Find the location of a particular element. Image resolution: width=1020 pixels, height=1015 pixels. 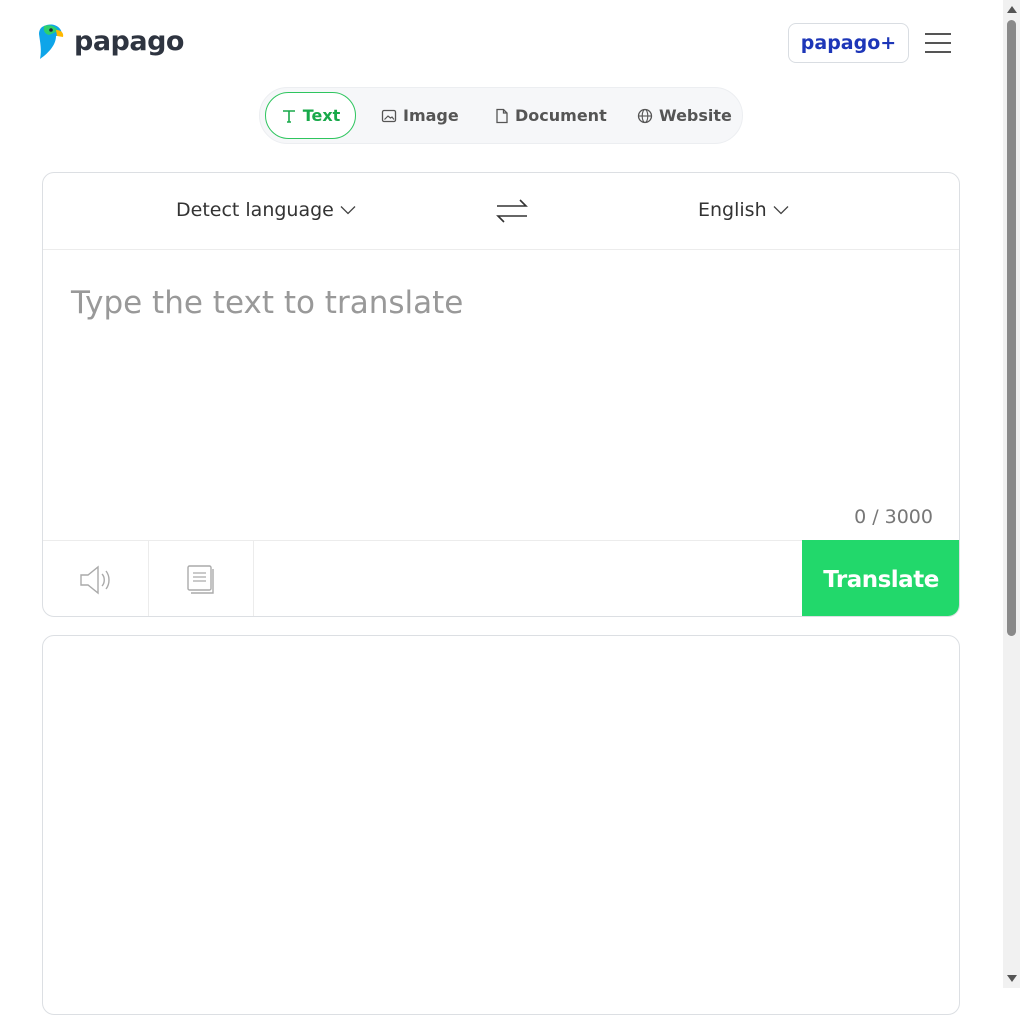

source-language-select: Detect language is located at coordinates (266, 210).